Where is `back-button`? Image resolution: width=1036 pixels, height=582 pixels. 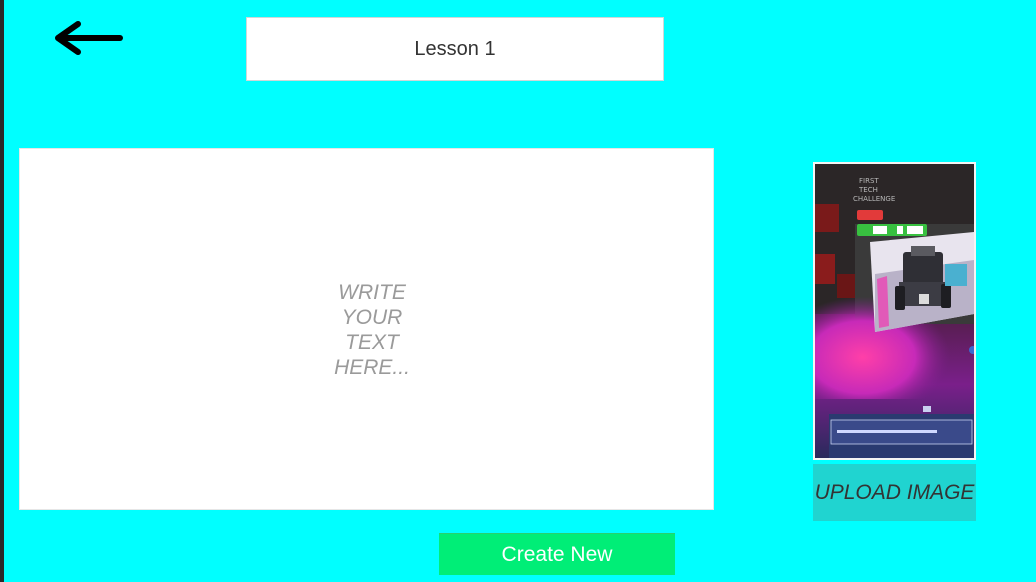 back-button is located at coordinates (88, 39).